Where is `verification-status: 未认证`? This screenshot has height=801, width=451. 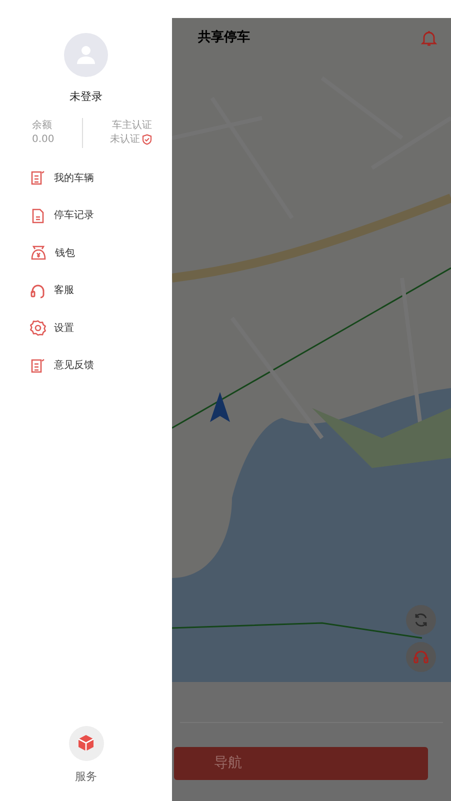 verification-status: 未认证 is located at coordinates (125, 139).